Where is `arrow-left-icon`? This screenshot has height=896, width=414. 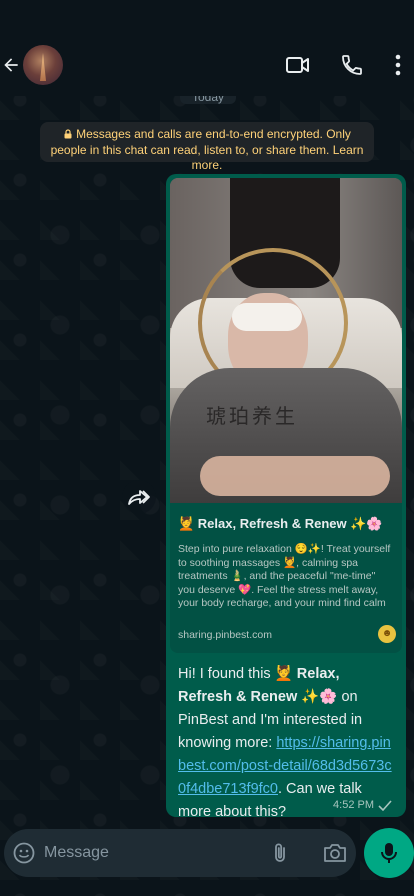
arrow-left-icon is located at coordinates (11, 65).